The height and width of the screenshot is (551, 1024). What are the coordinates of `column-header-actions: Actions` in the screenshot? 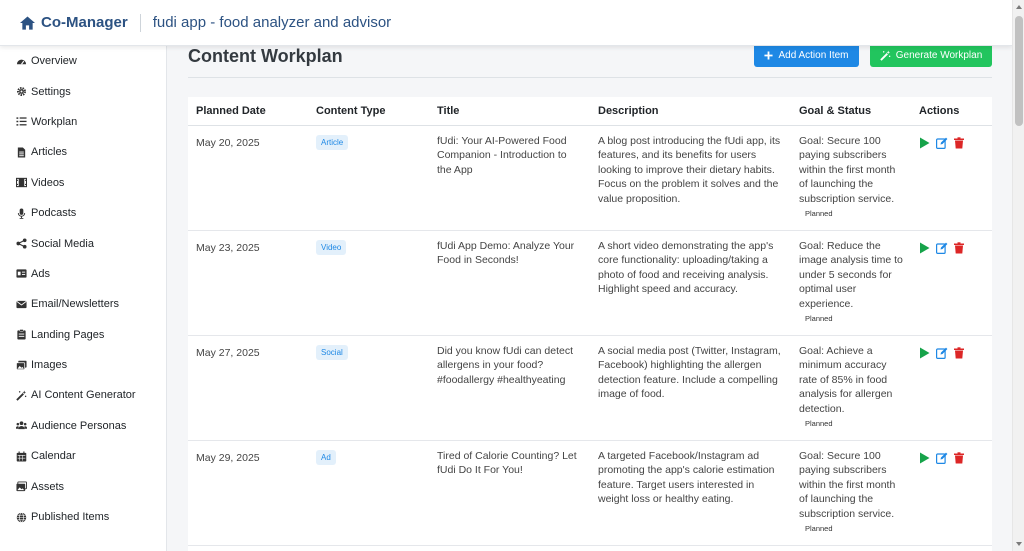 It's located at (951, 111).